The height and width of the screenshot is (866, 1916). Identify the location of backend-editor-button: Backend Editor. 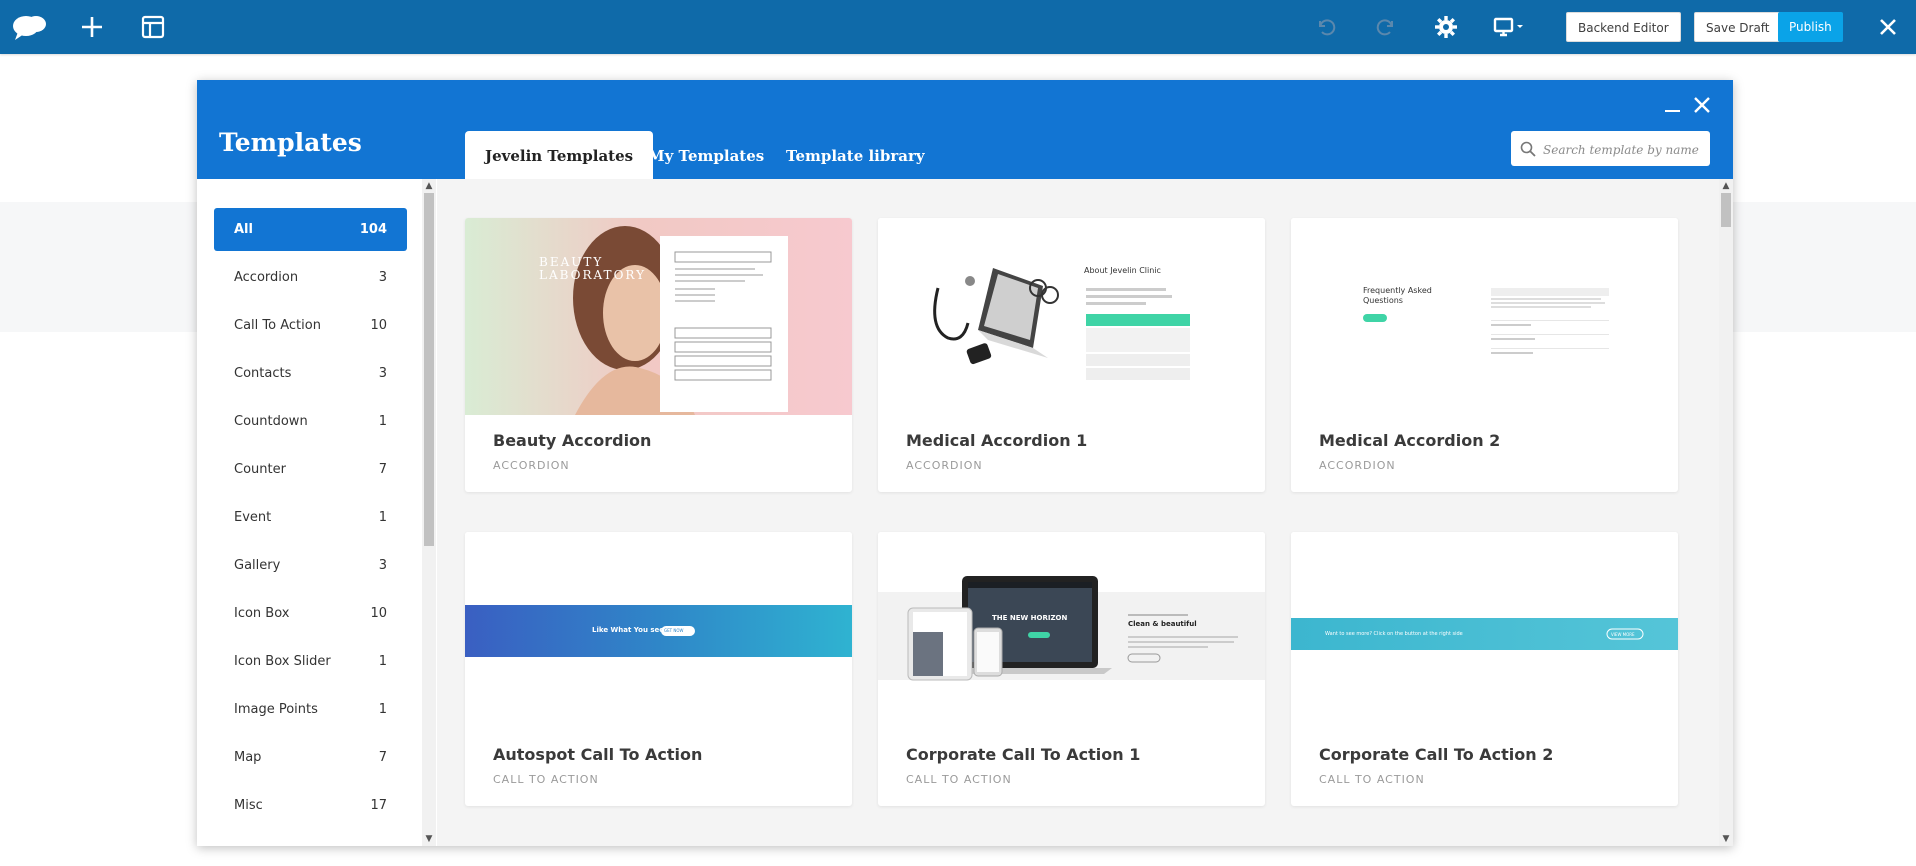
(1623, 27).